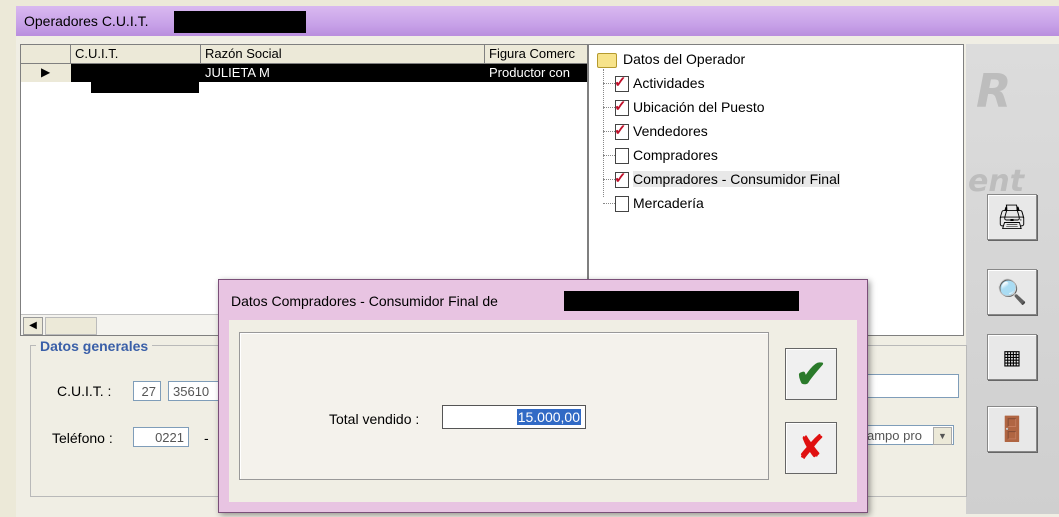  Describe the element at coordinates (237, 72) in the screenshot. I see `cell-razon-social: JULIETA M` at that location.